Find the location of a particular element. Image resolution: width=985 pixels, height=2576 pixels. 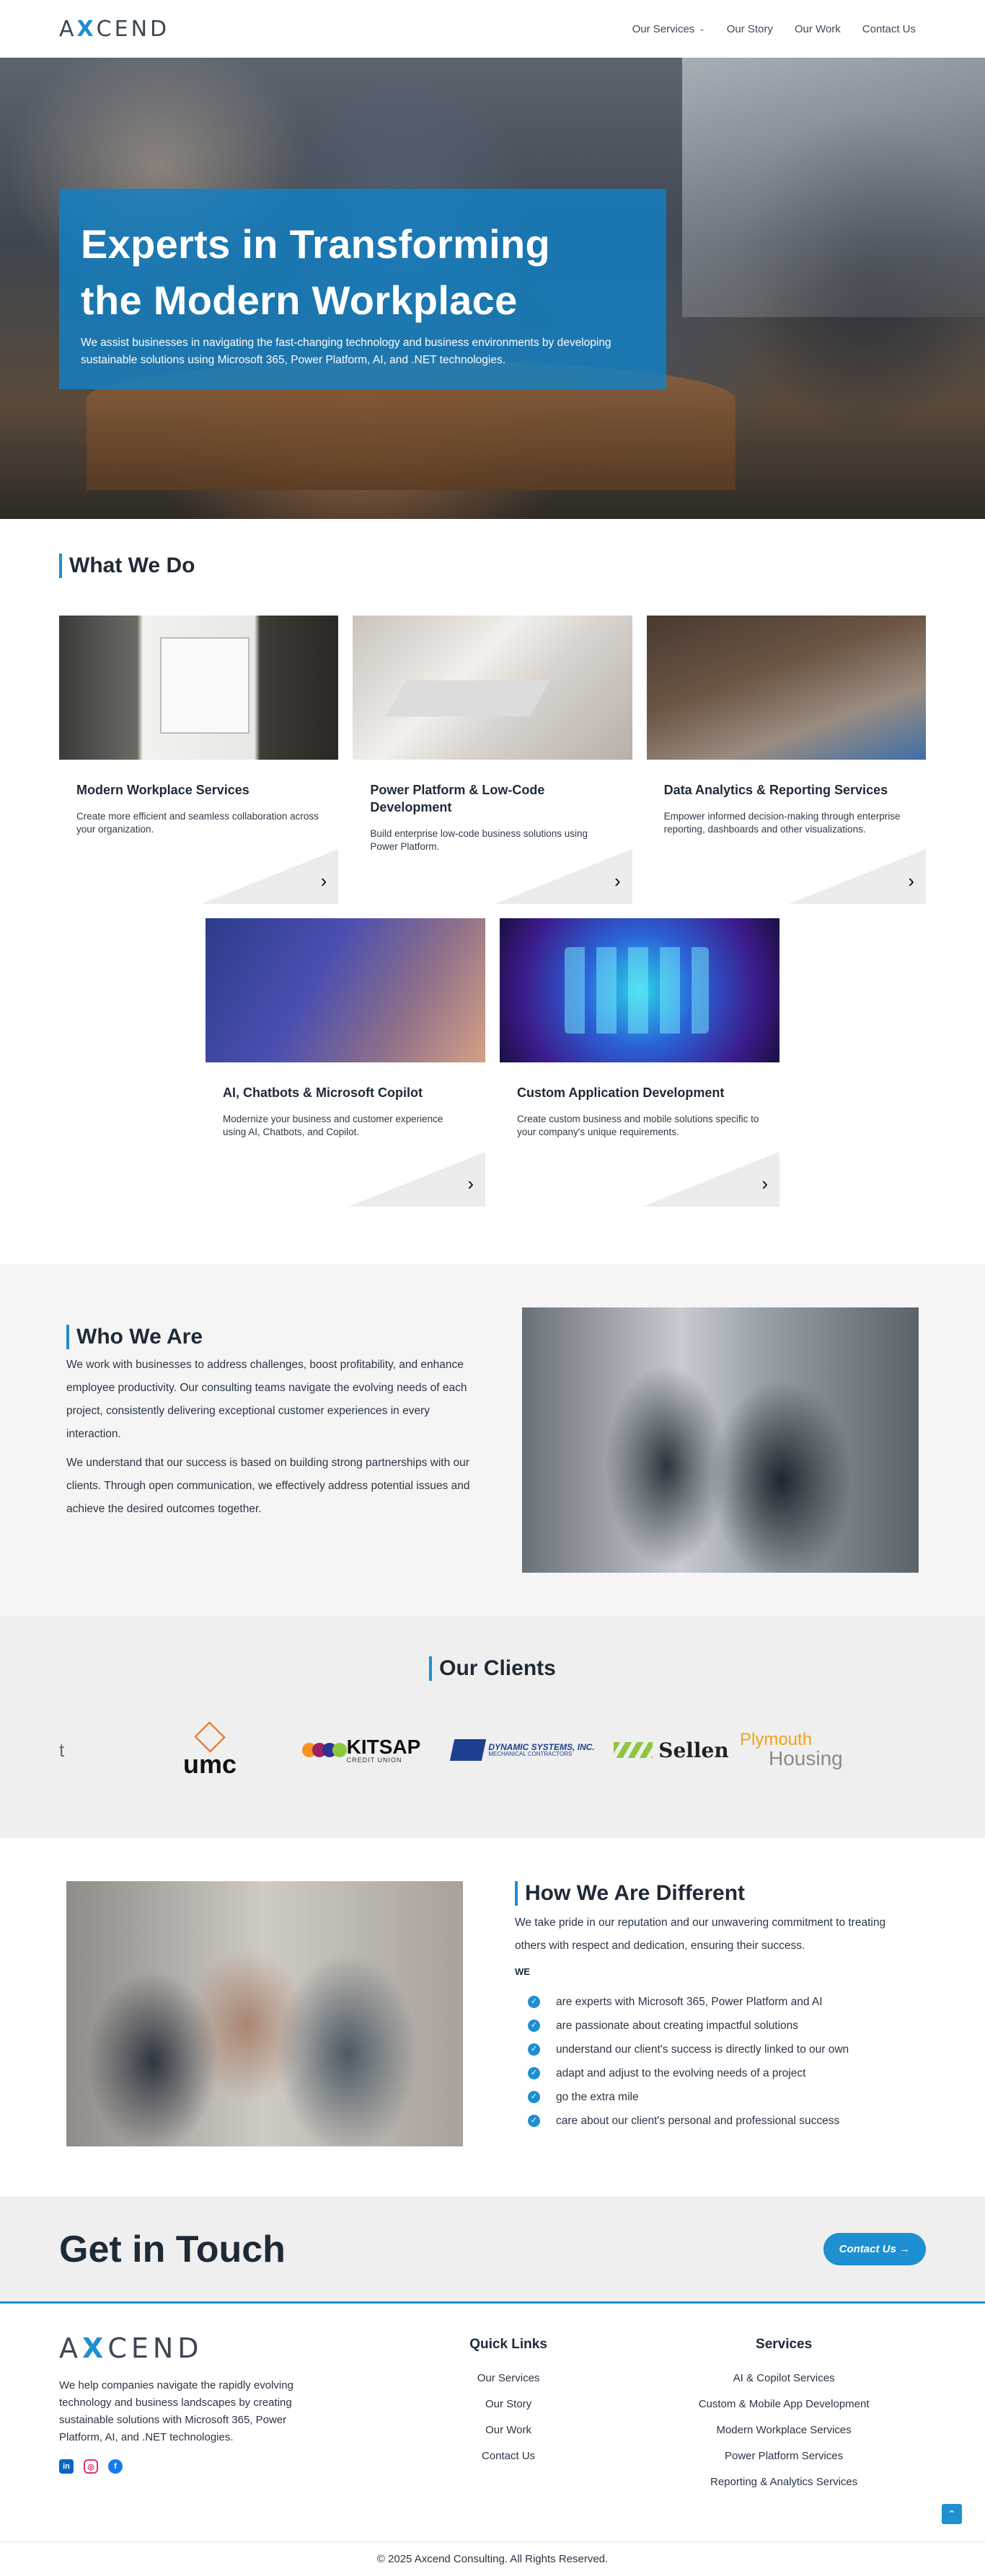

sellen-stripes-icon is located at coordinates (633, 1750).